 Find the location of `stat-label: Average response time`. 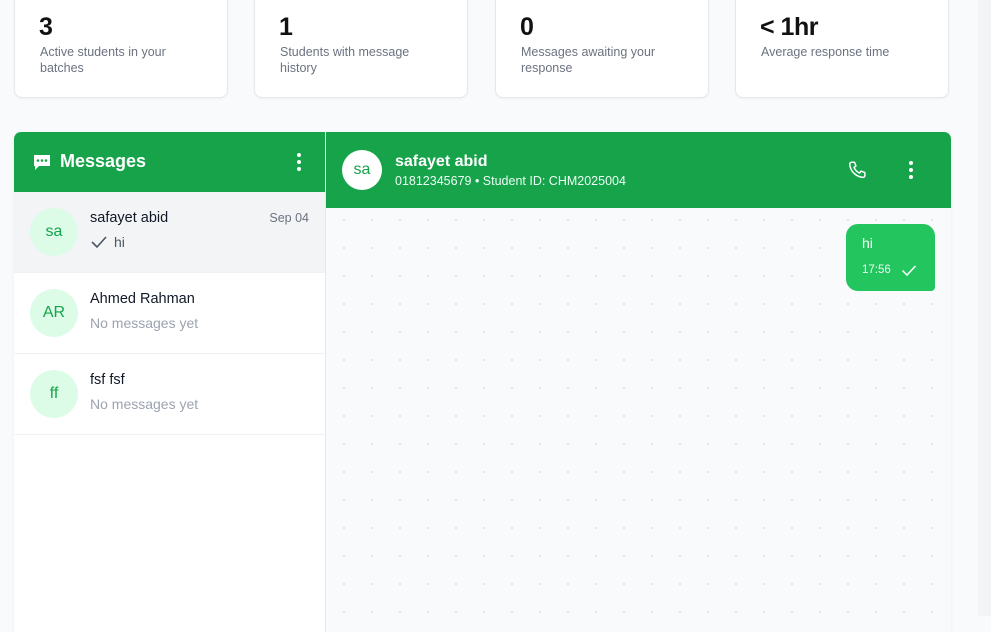

stat-label: Average response time is located at coordinates (825, 52).